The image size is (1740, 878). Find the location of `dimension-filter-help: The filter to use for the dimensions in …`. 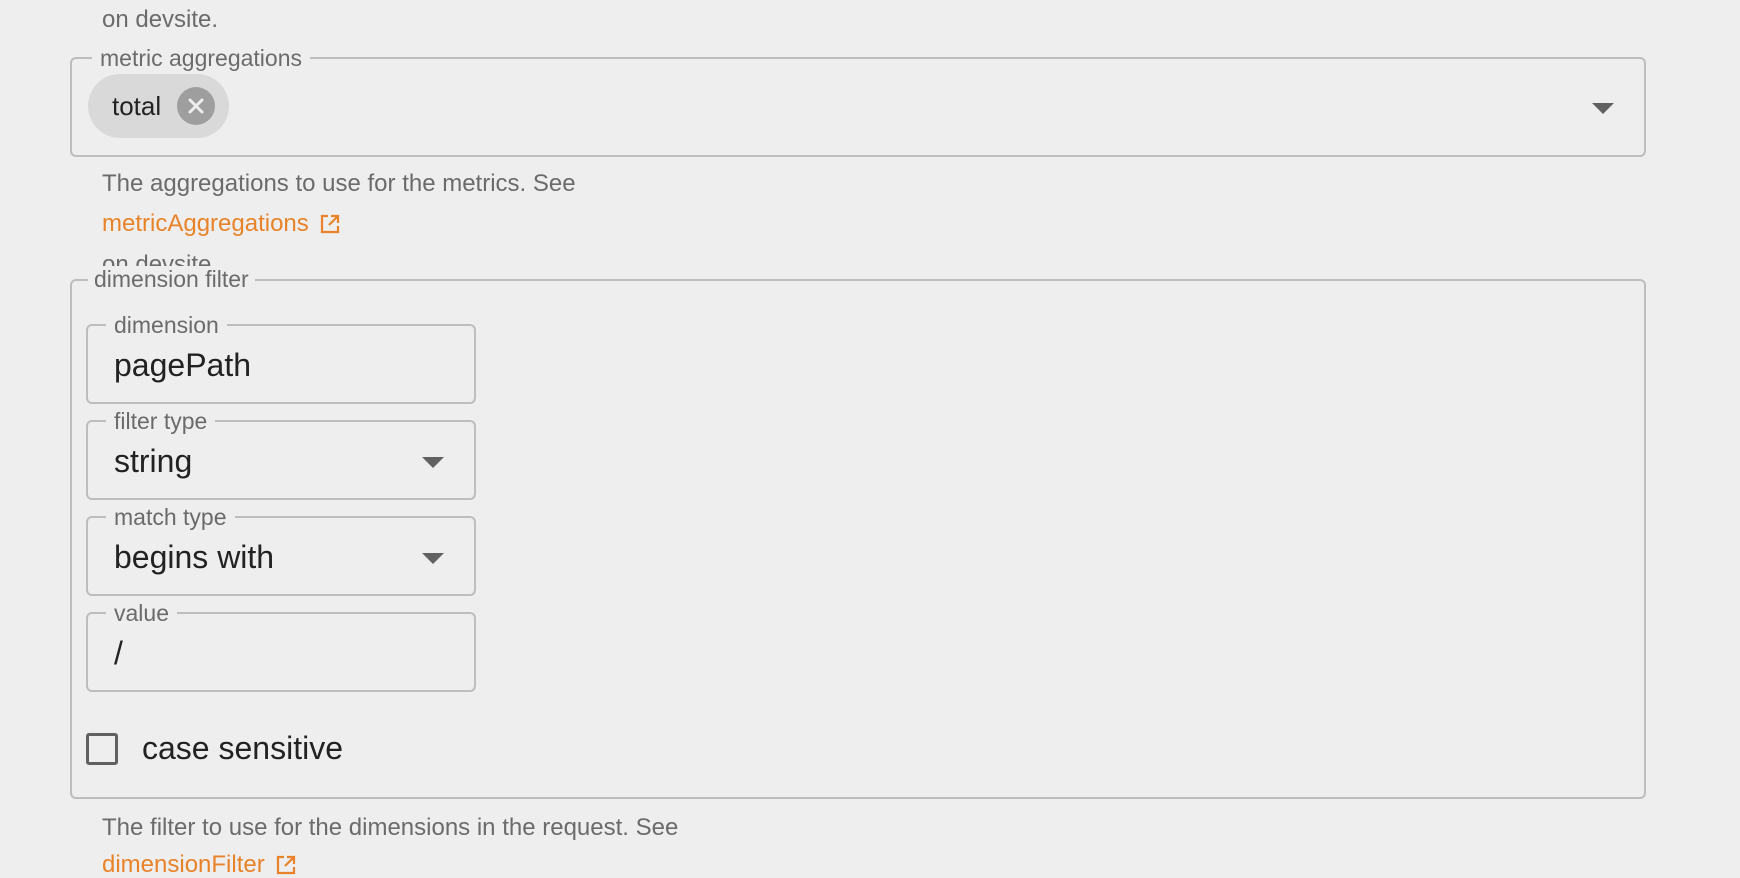

dimension-filter-help: The filter to use for the dimensions in … is located at coordinates (390, 827).